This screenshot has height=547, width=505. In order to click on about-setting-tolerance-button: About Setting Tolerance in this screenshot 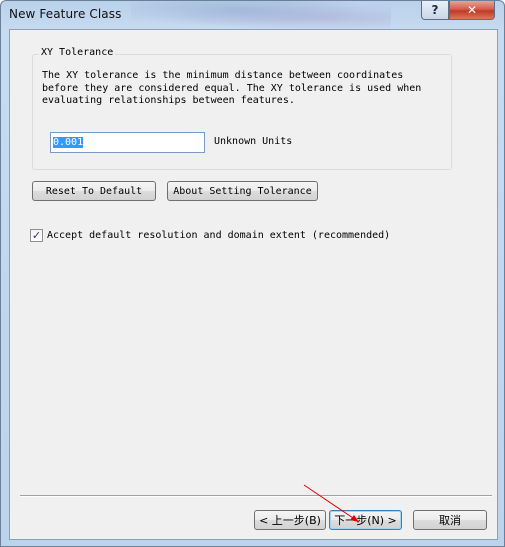, I will do `click(242, 191)`.